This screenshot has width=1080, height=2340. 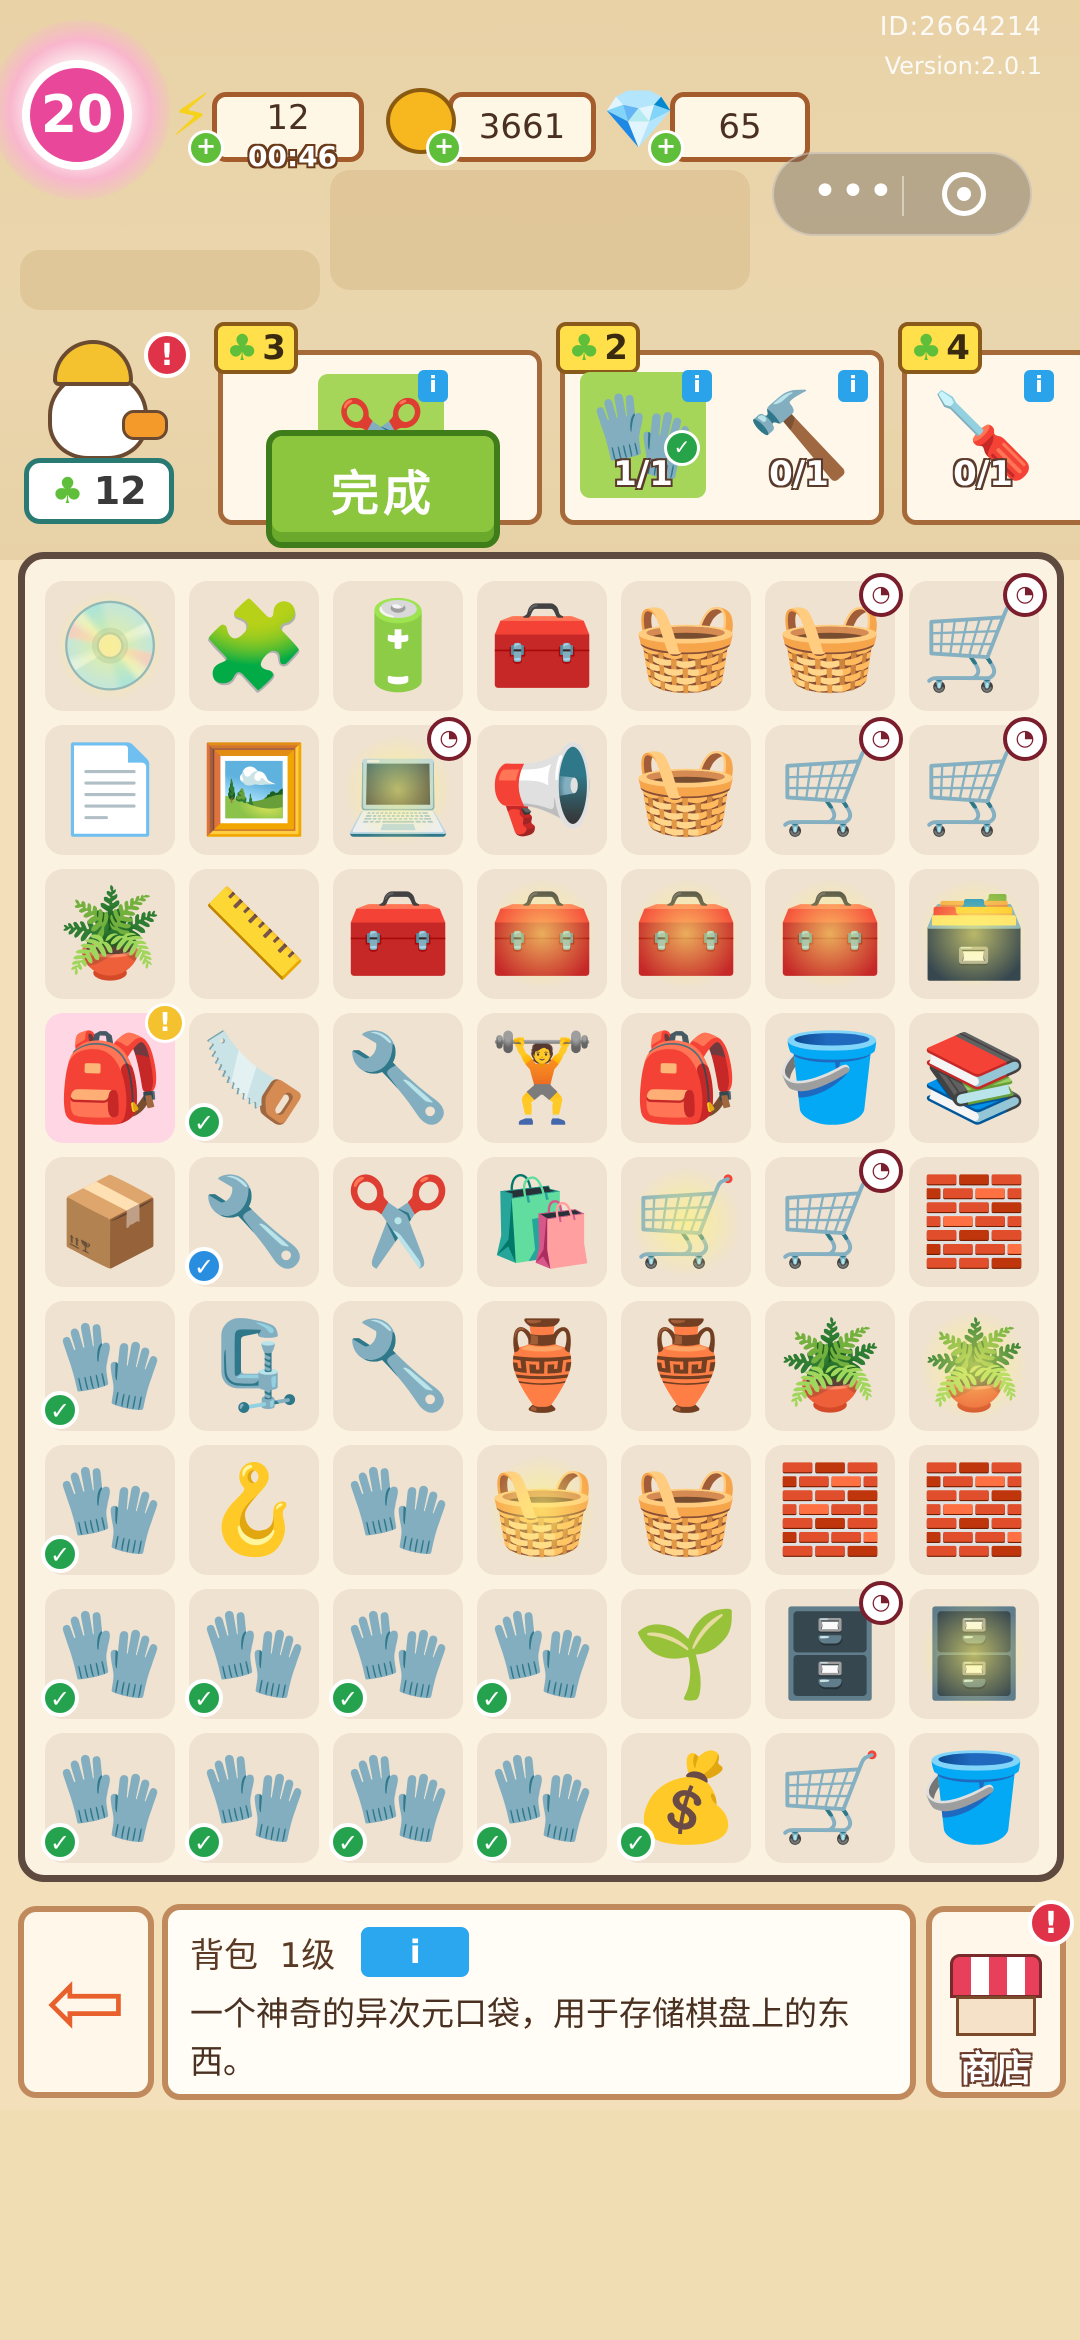 I want to click on add-coins-button: +, so click(x=444, y=148).